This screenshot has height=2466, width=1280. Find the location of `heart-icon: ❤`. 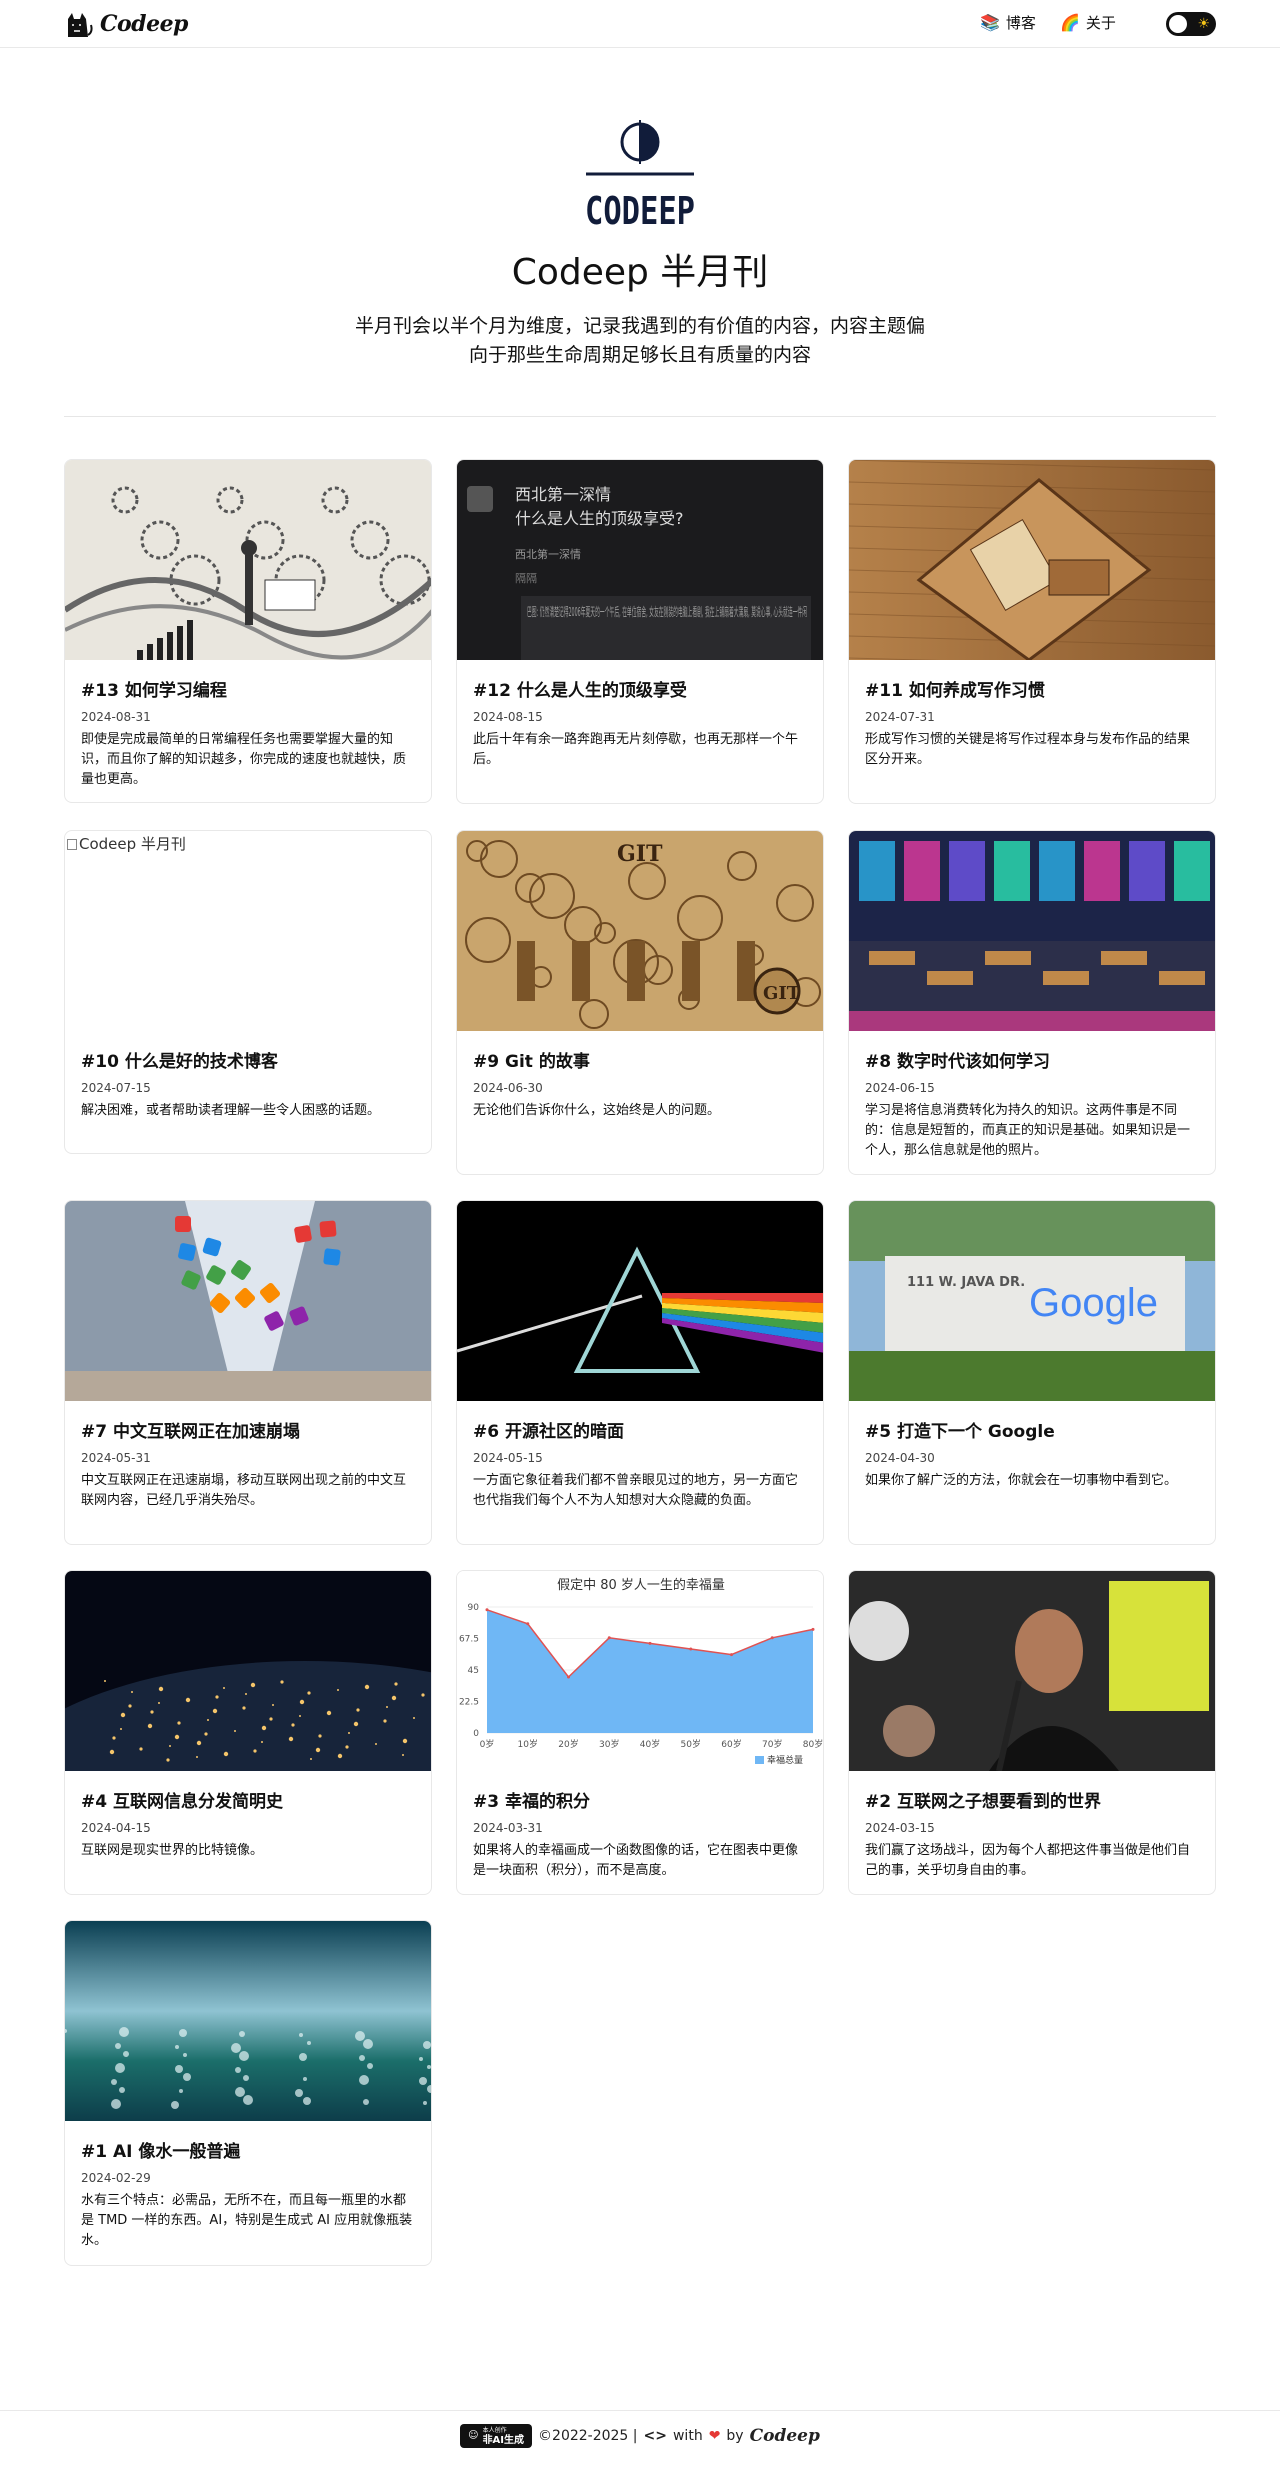

heart-icon: ❤ is located at coordinates (714, 2436).